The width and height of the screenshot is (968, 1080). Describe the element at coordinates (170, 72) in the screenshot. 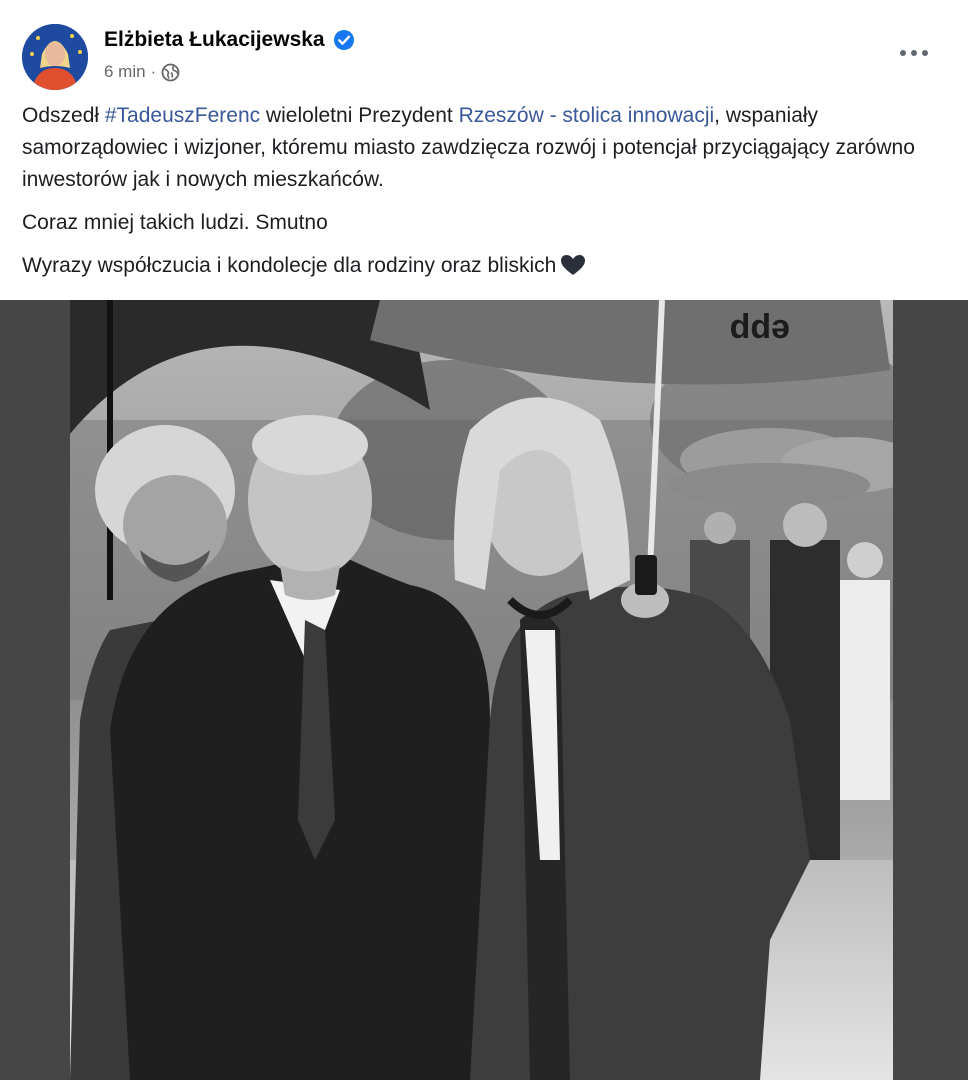

I see `globe-icon` at that location.